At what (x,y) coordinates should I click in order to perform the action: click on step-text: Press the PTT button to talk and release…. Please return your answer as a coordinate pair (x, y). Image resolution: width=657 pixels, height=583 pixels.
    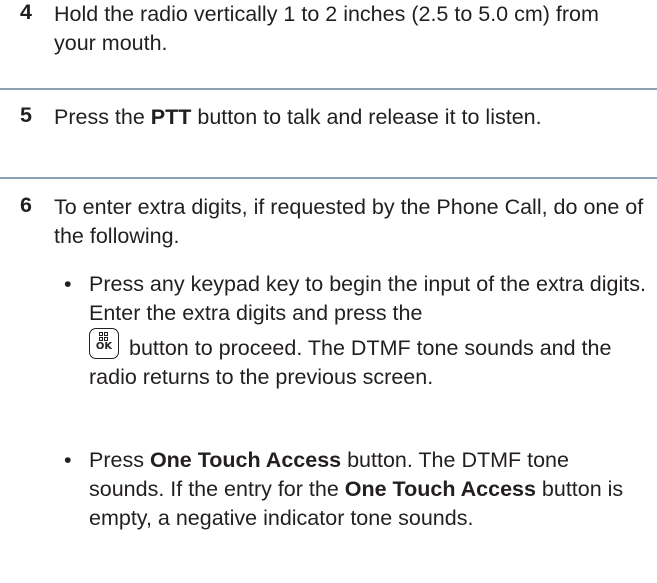
    Looking at the image, I should click on (339, 117).